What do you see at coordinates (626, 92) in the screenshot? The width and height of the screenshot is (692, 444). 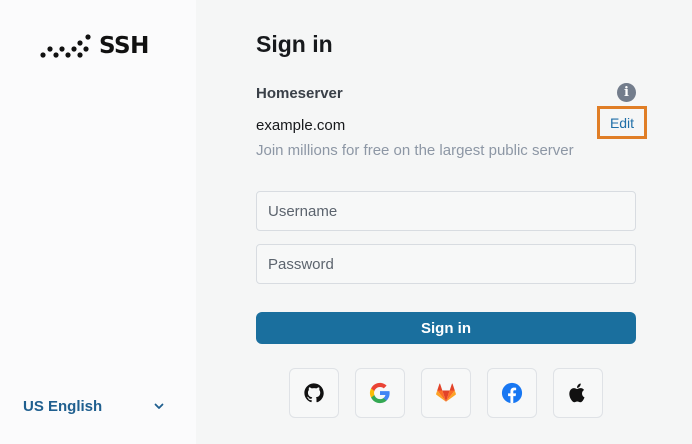 I see `info-icon: i` at bounding box center [626, 92].